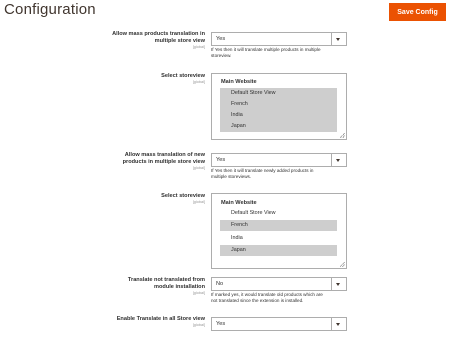 The image size is (450, 343). What do you see at coordinates (166, 280) in the screenshot?
I see `label-line: Translate not translated from` at bounding box center [166, 280].